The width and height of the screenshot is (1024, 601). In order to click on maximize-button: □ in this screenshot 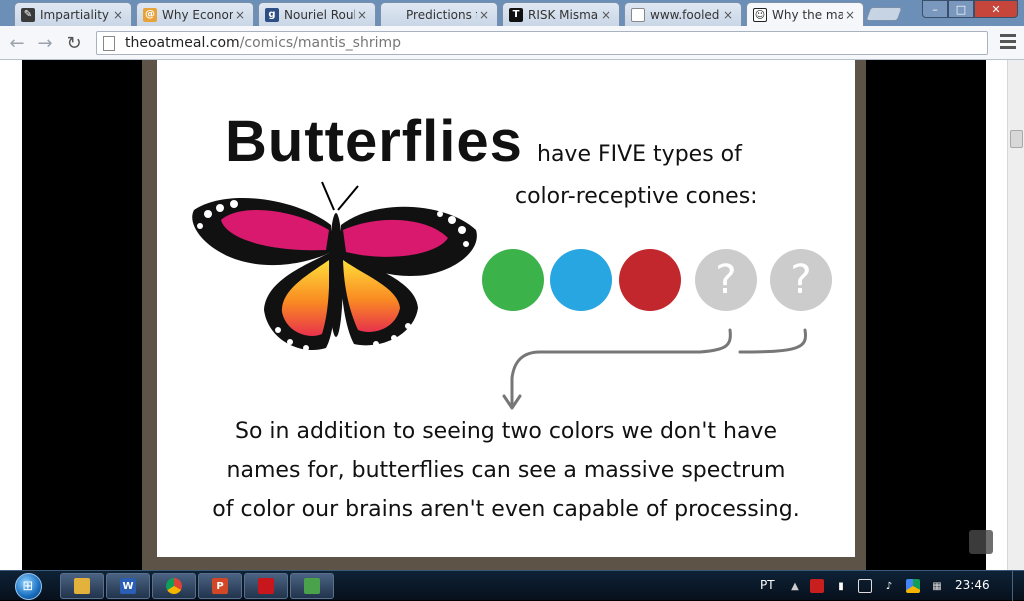, I will do `click(961, 9)`.